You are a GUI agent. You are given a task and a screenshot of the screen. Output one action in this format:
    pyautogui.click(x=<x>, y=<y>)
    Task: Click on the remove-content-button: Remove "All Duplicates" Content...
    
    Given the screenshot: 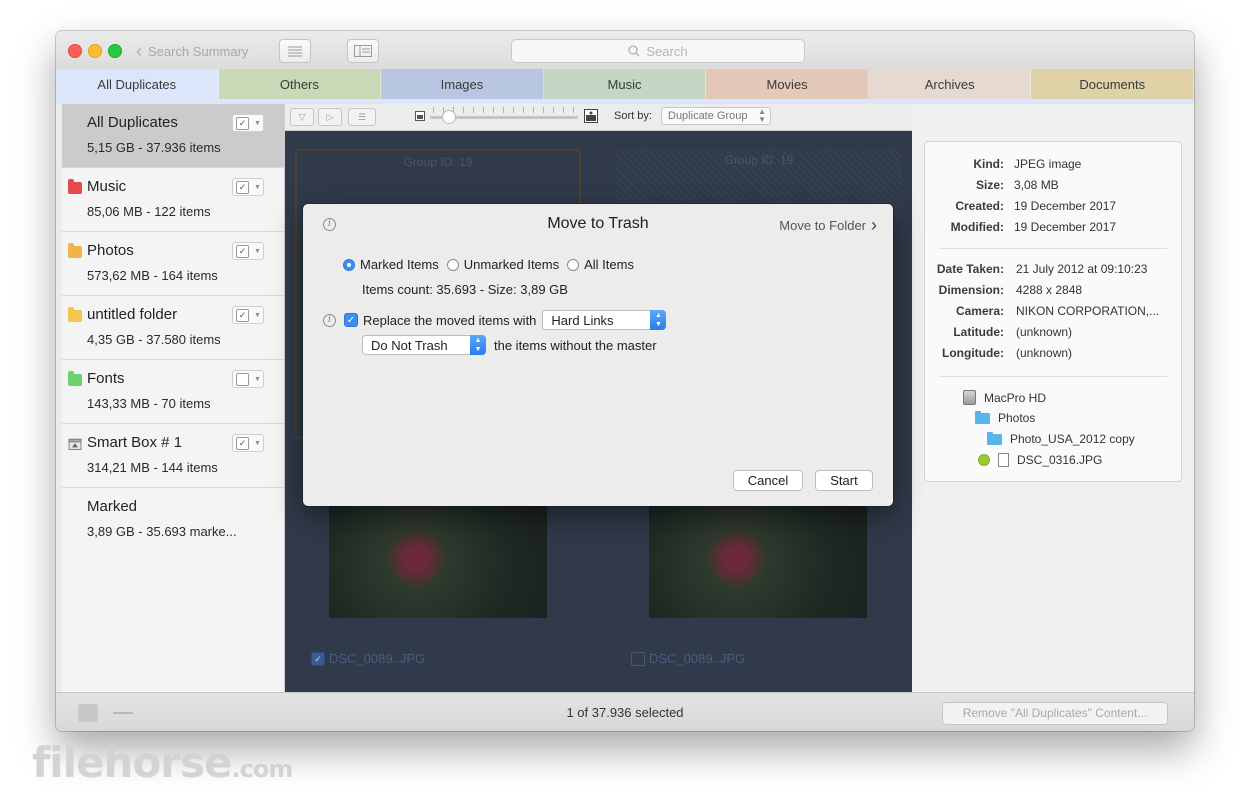 What is the action you would take?
    pyautogui.click(x=1055, y=713)
    